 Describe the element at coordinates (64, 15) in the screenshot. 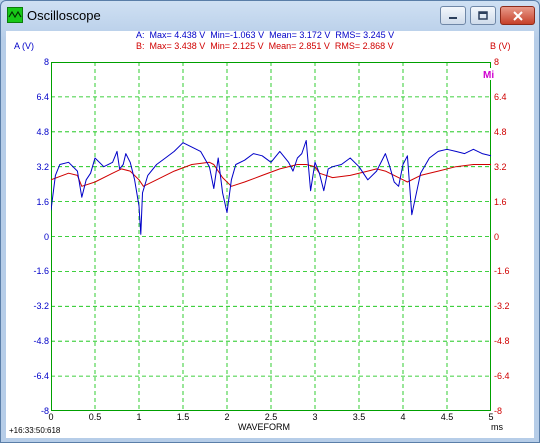

I see `window-title: Oscilloscope` at that location.